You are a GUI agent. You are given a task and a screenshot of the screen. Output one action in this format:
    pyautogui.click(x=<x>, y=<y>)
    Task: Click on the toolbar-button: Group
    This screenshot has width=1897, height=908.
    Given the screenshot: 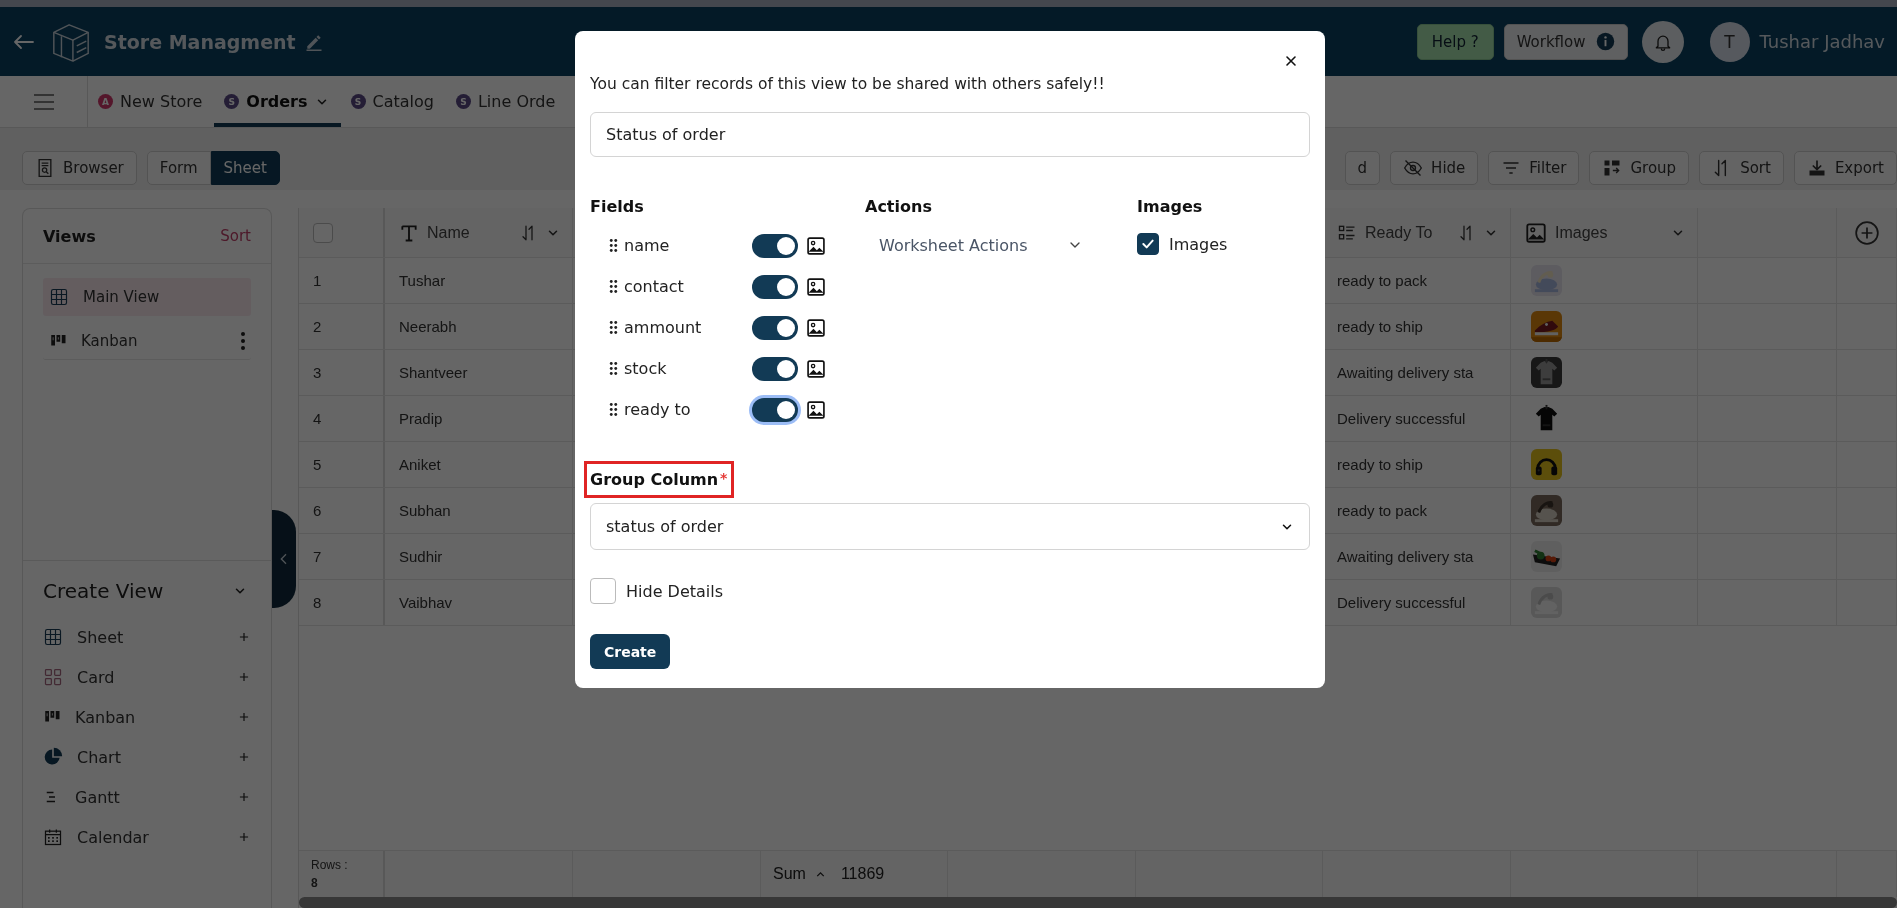 What is the action you would take?
    pyautogui.click(x=1639, y=168)
    